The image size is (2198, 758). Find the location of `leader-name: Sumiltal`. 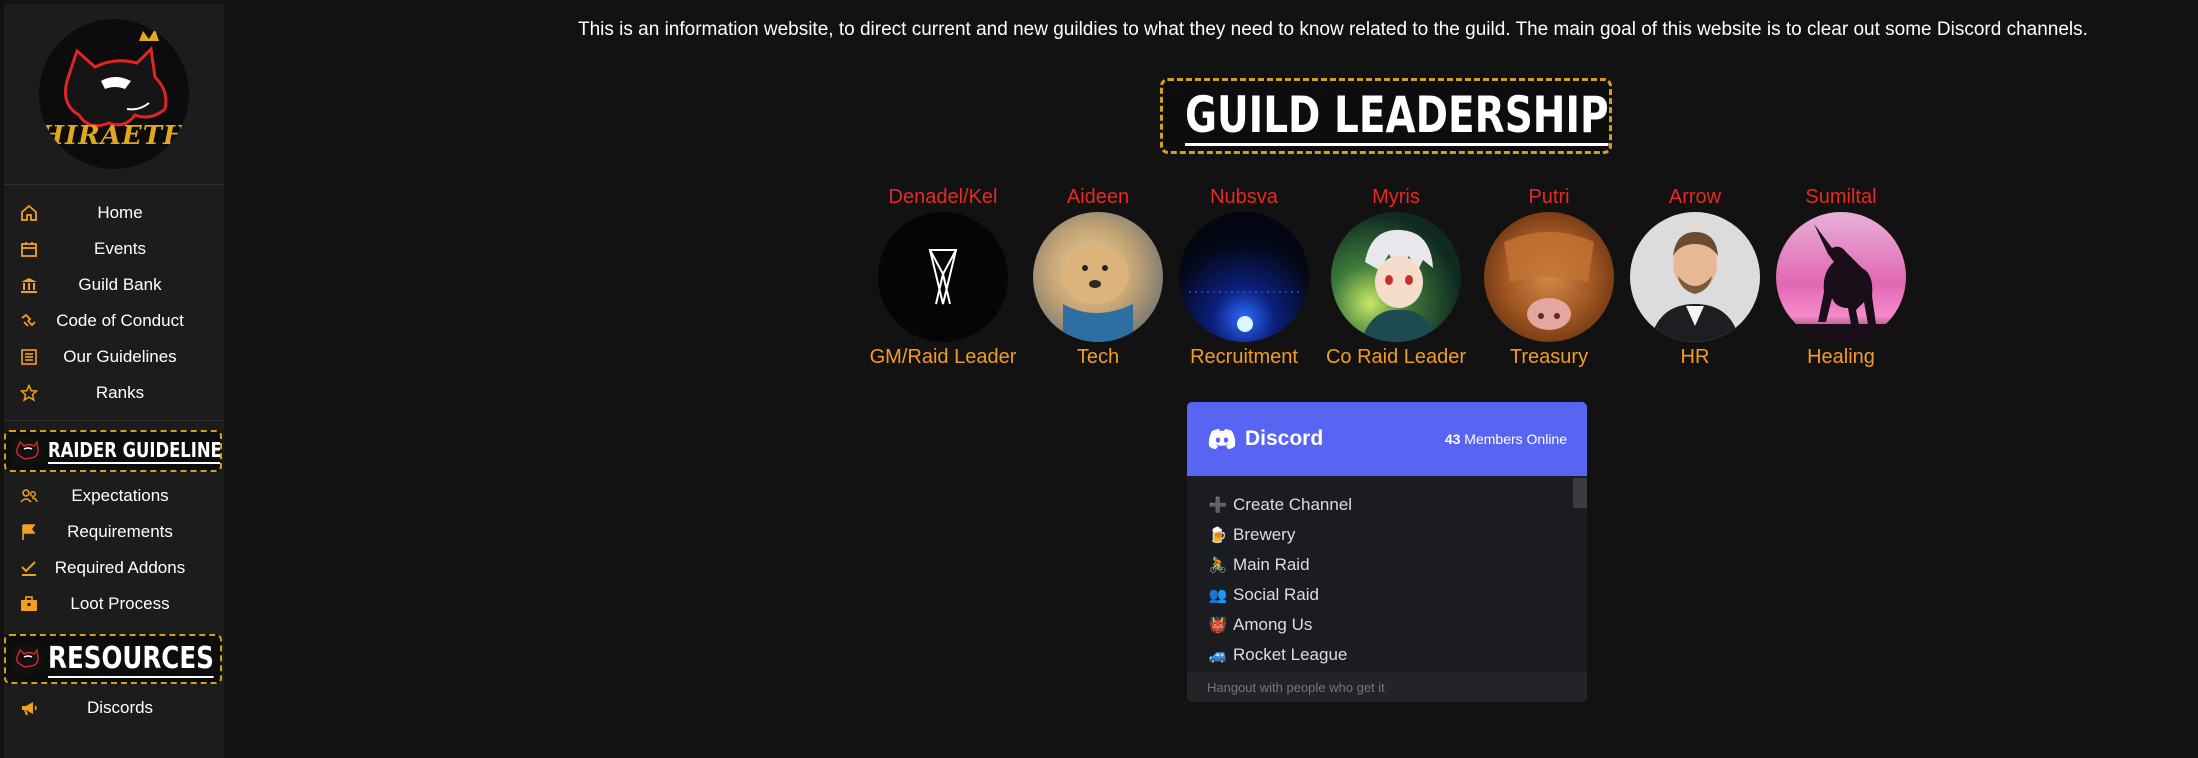

leader-name: Sumiltal is located at coordinates (1841, 197).